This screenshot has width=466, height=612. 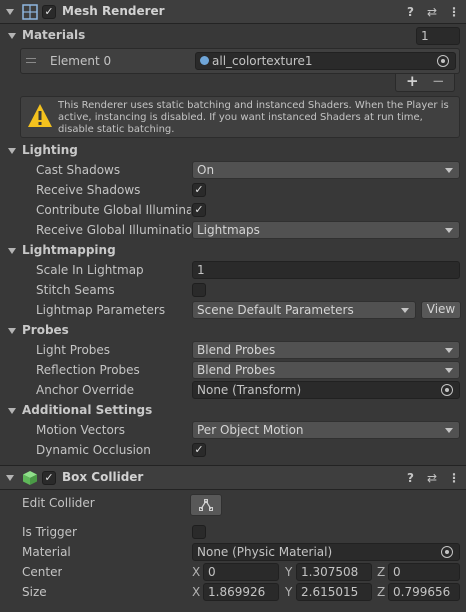 What do you see at coordinates (40, 115) in the screenshot?
I see `warning-icon` at bounding box center [40, 115].